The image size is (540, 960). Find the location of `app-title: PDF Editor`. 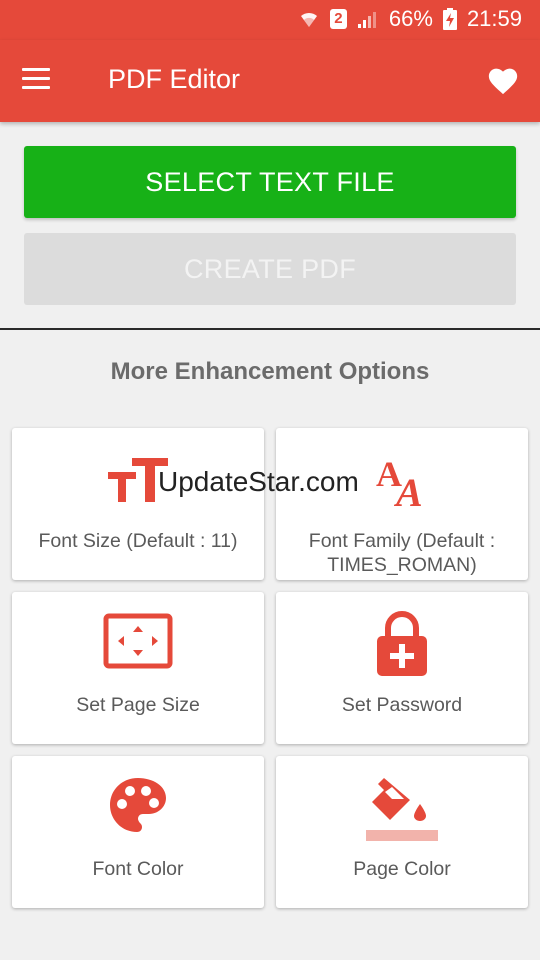

app-title: PDF Editor is located at coordinates (174, 79).